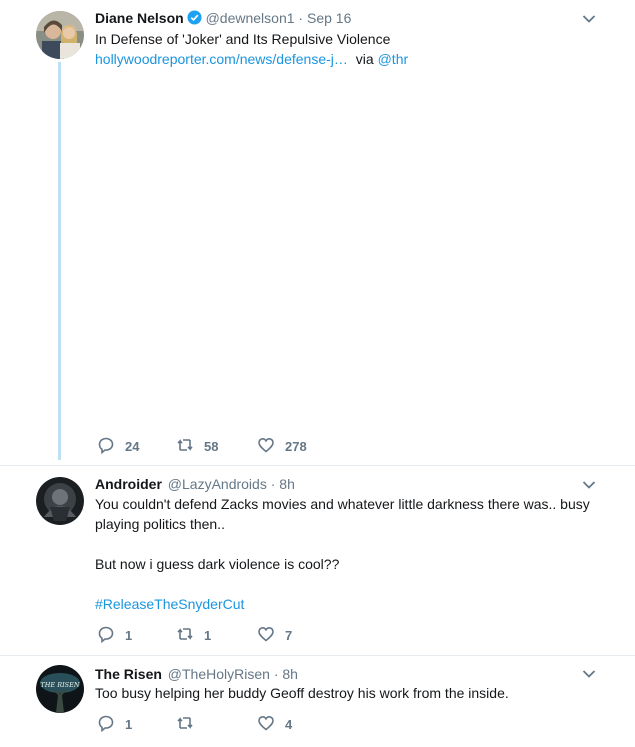  I want to click on timestamp: Sep 16, so click(329, 18).